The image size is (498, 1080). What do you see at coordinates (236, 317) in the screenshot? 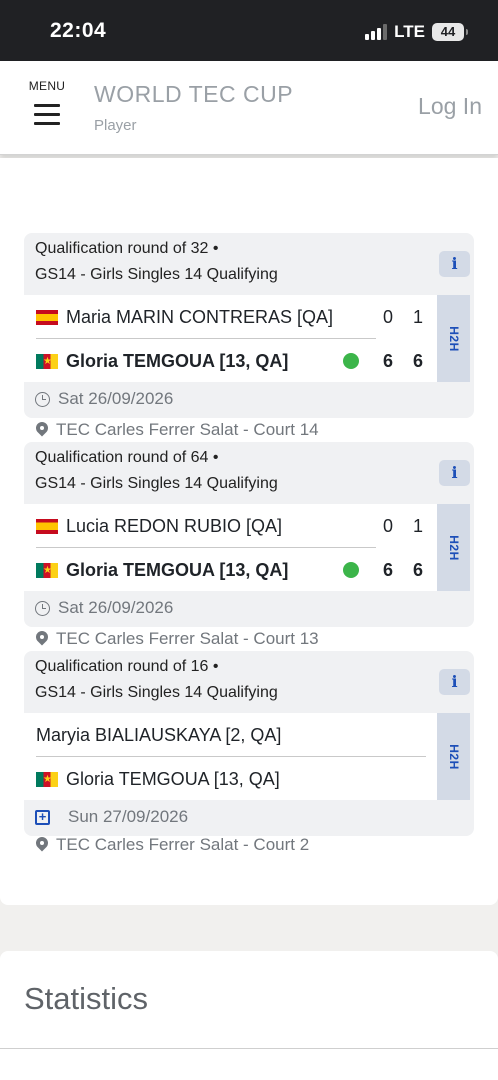
I see `player-row: Maria MARIN CONTRERAS [QA] 0 1` at bounding box center [236, 317].